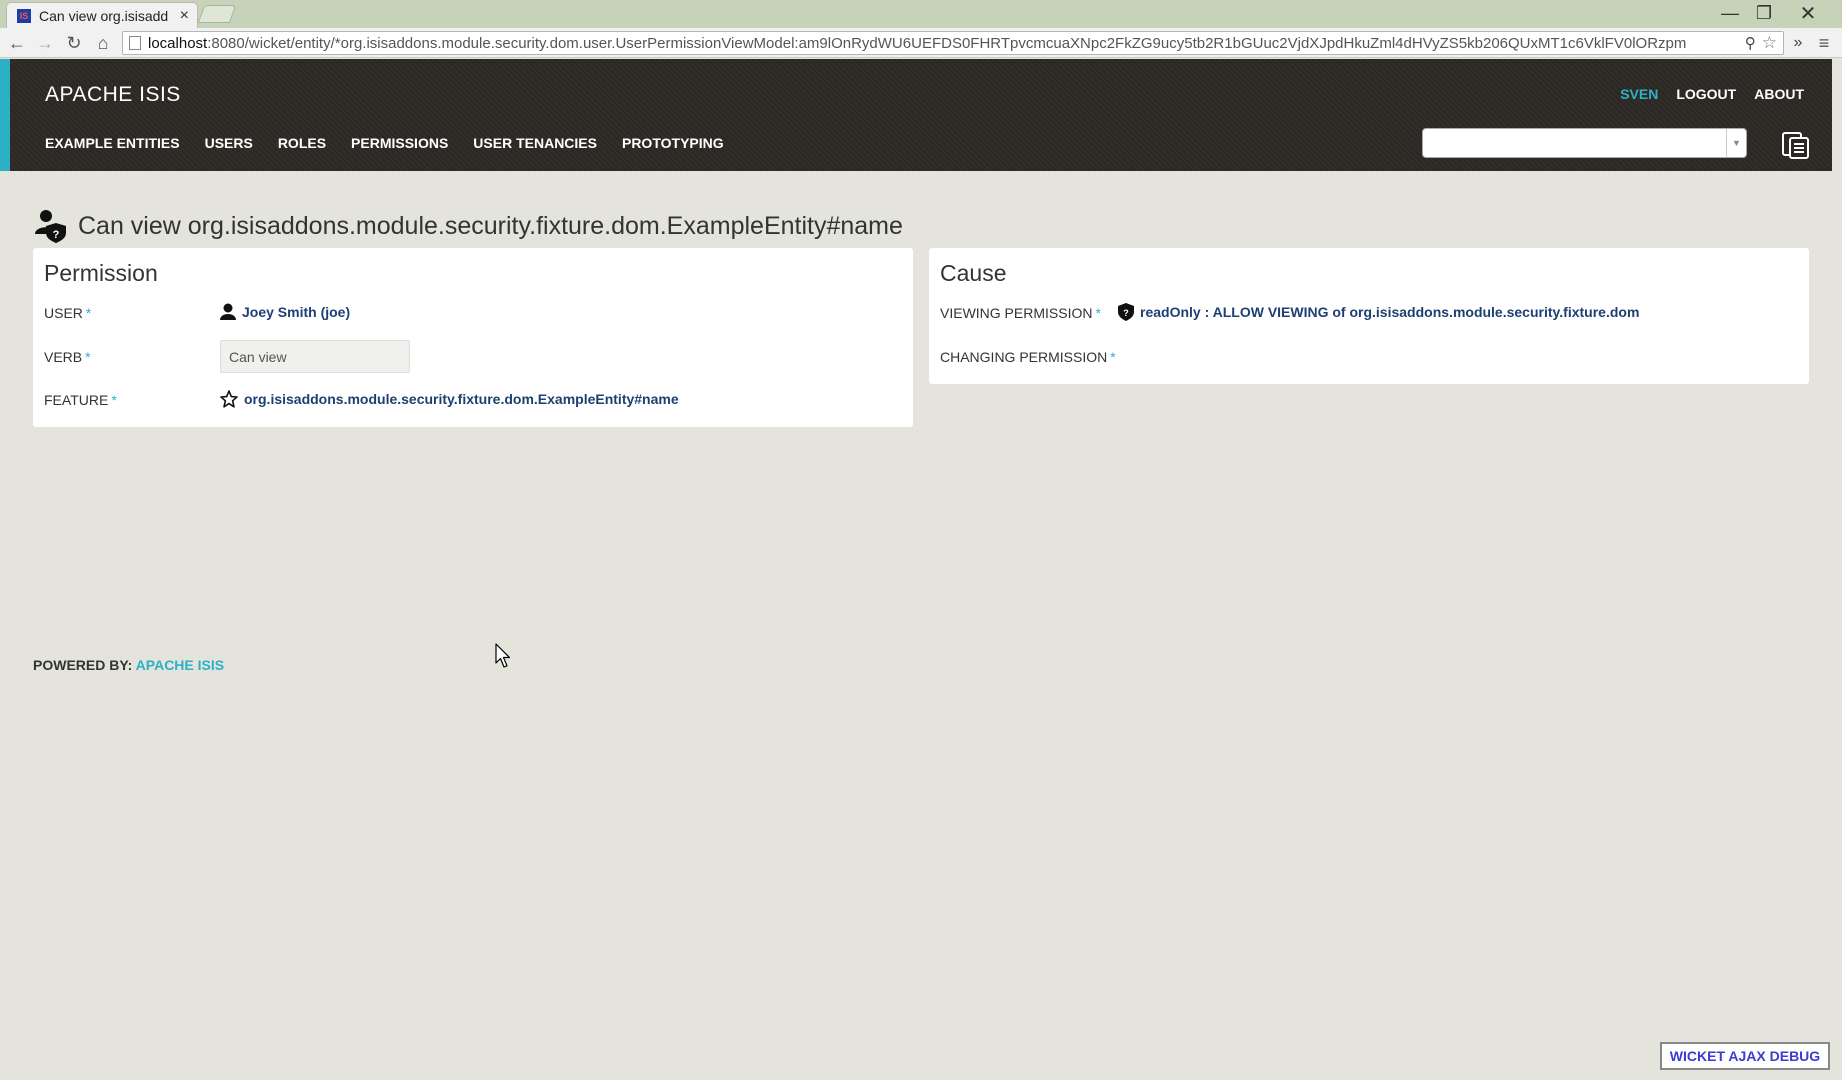 The height and width of the screenshot is (1080, 1842). I want to click on tab-title: Can view org.isisadd, so click(104, 15).